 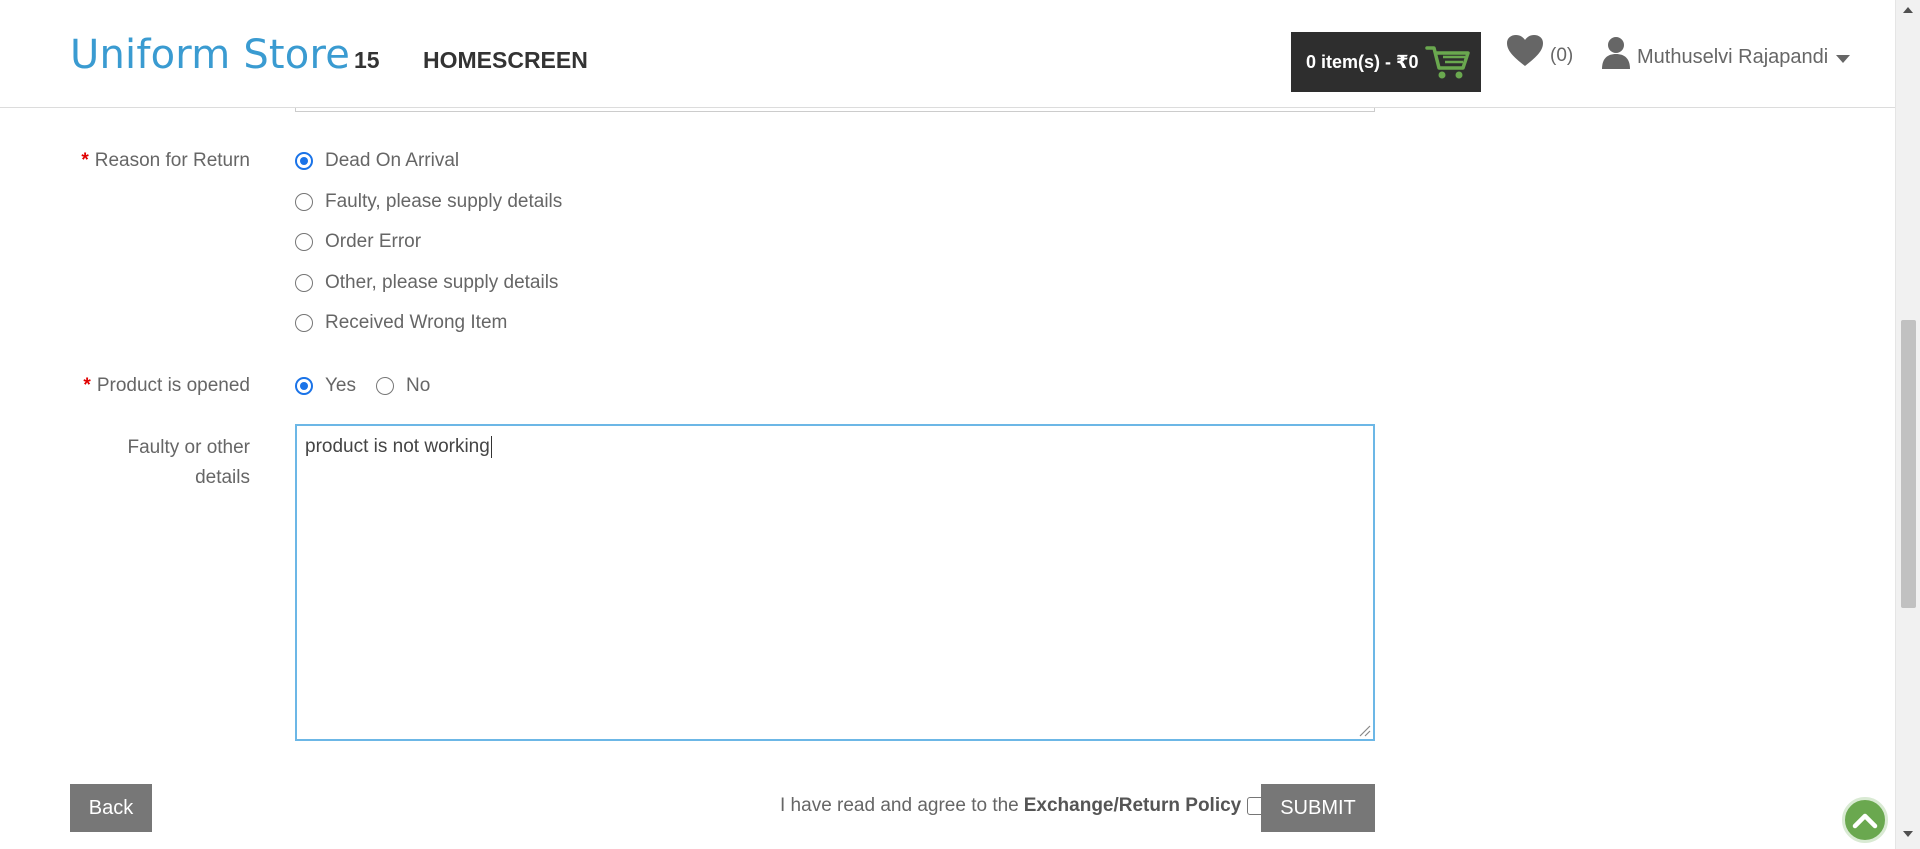 What do you see at coordinates (428, 202) in the screenshot?
I see `reason-option-faulty: Faulty, please supply details` at bounding box center [428, 202].